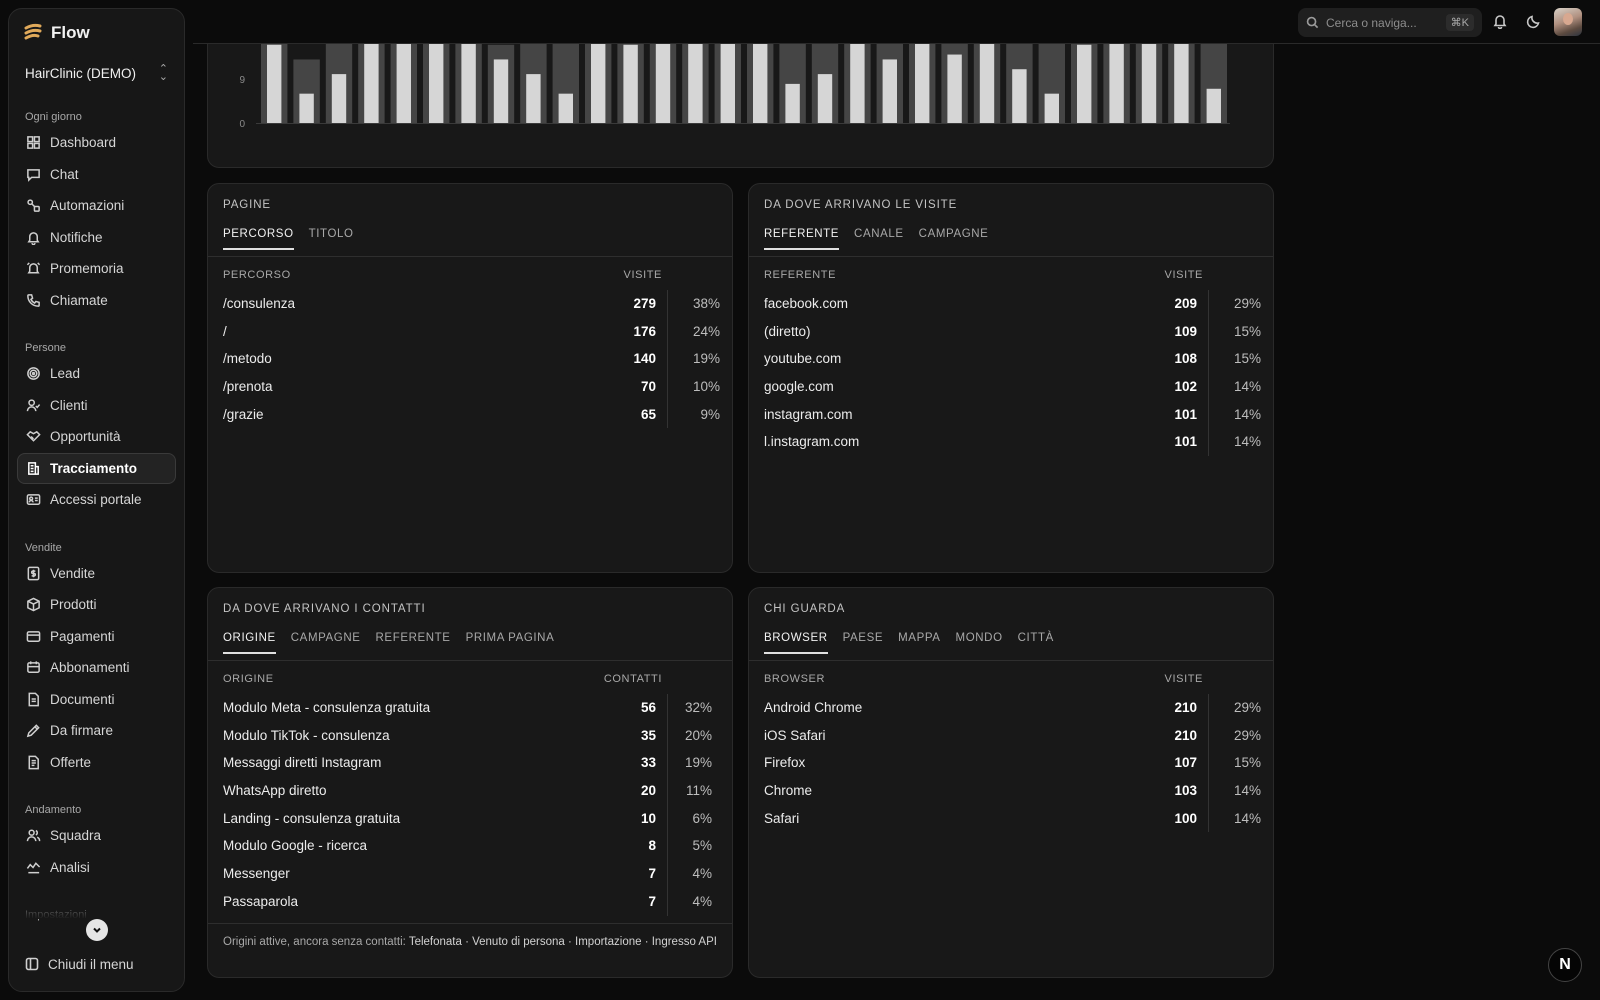 This screenshot has height=1000, width=1600. Describe the element at coordinates (97, 930) in the screenshot. I see `scroll-down-button` at that location.